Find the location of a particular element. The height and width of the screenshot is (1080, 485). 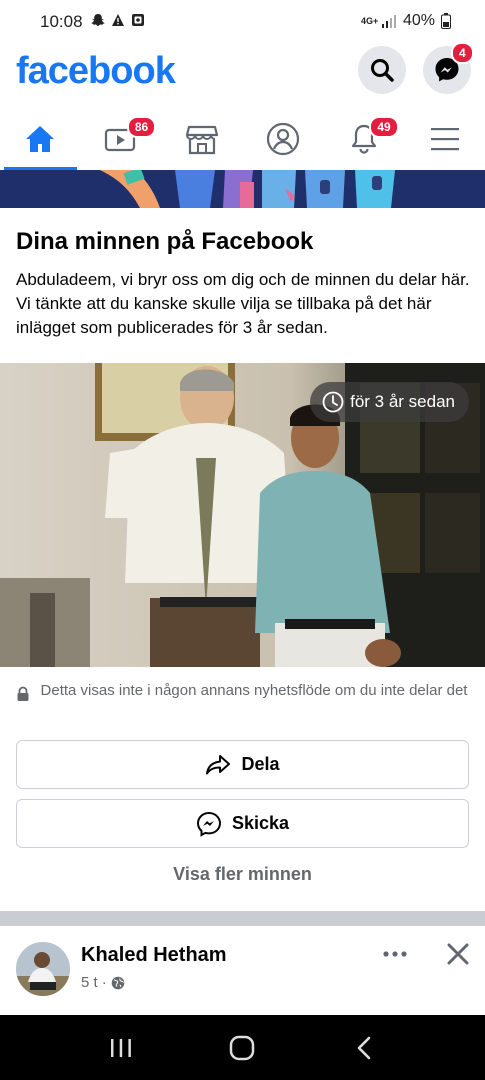

clock-icon is located at coordinates (333, 402).